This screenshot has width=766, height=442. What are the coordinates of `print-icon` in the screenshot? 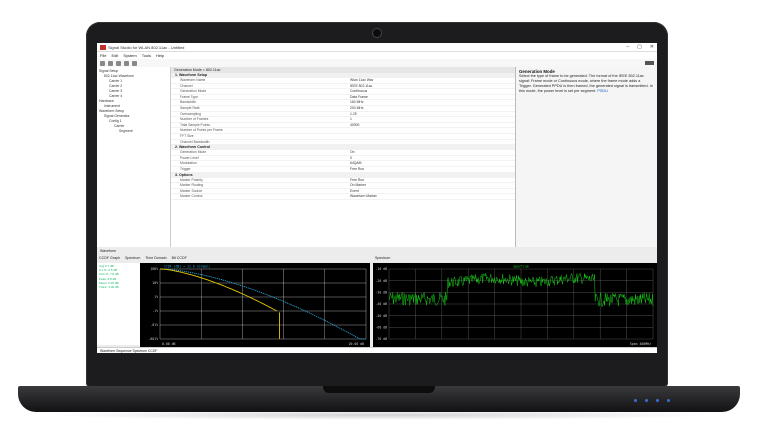 It's located at (126, 63).